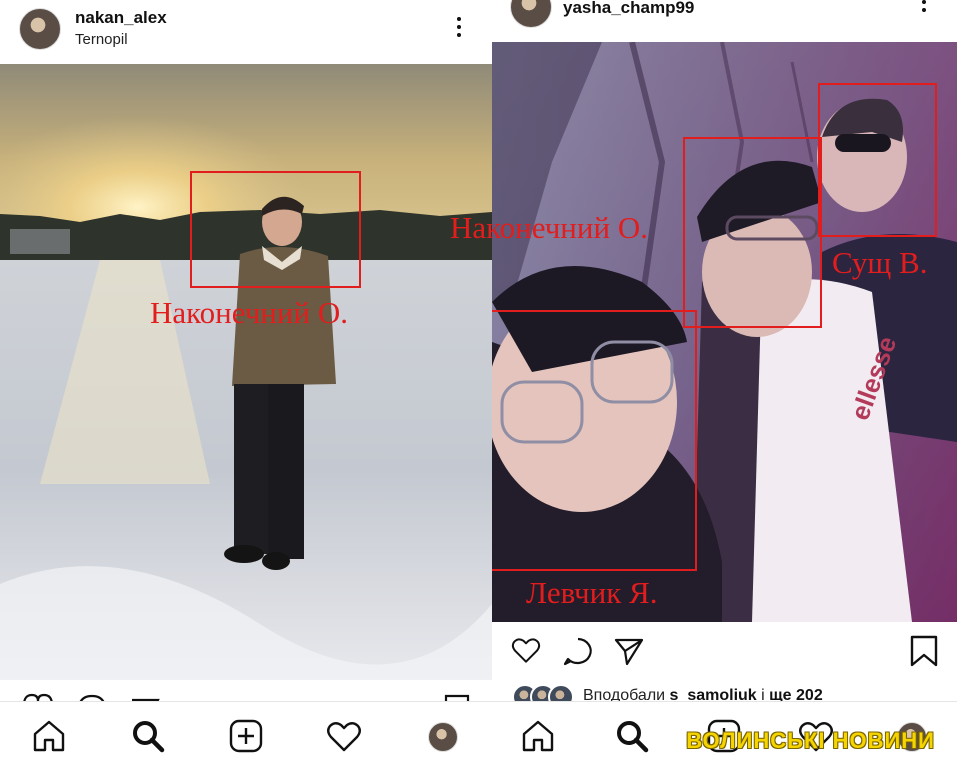 The image size is (957, 768). I want to click on watermark: ВОЛИНСЬКІ НОВИНИ, so click(810, 740).